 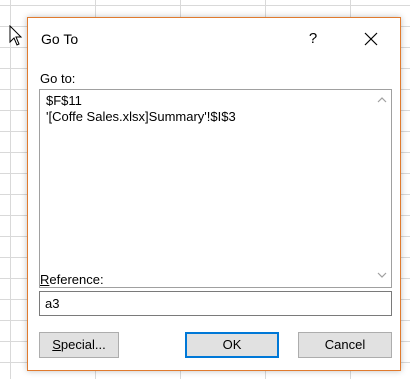 What do you see at coordinates (16, 35) in the screenshot?
I see `pointer-cursor-icon` at bounding box center [16, 35].